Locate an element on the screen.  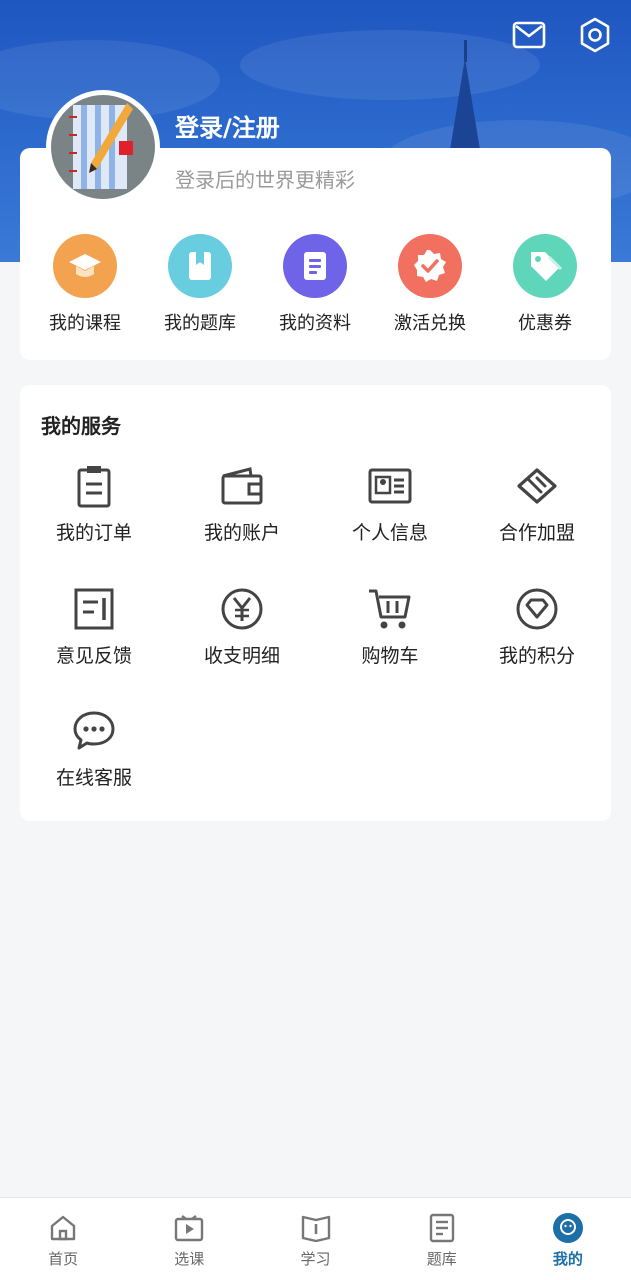
notebook-pencil-icon is located at coordinates (101, 146).